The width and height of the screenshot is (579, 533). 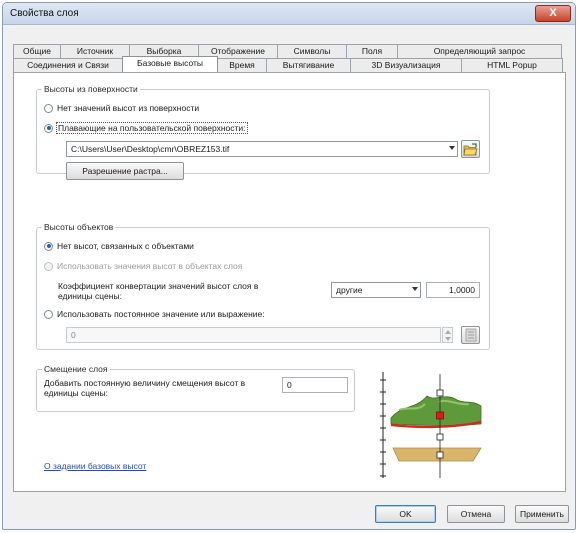 What do you see at coordinates (79, 227) in the screenshot?
I see `feature-heights-legend: Высоты объектов` at bounding box center [79, 227].